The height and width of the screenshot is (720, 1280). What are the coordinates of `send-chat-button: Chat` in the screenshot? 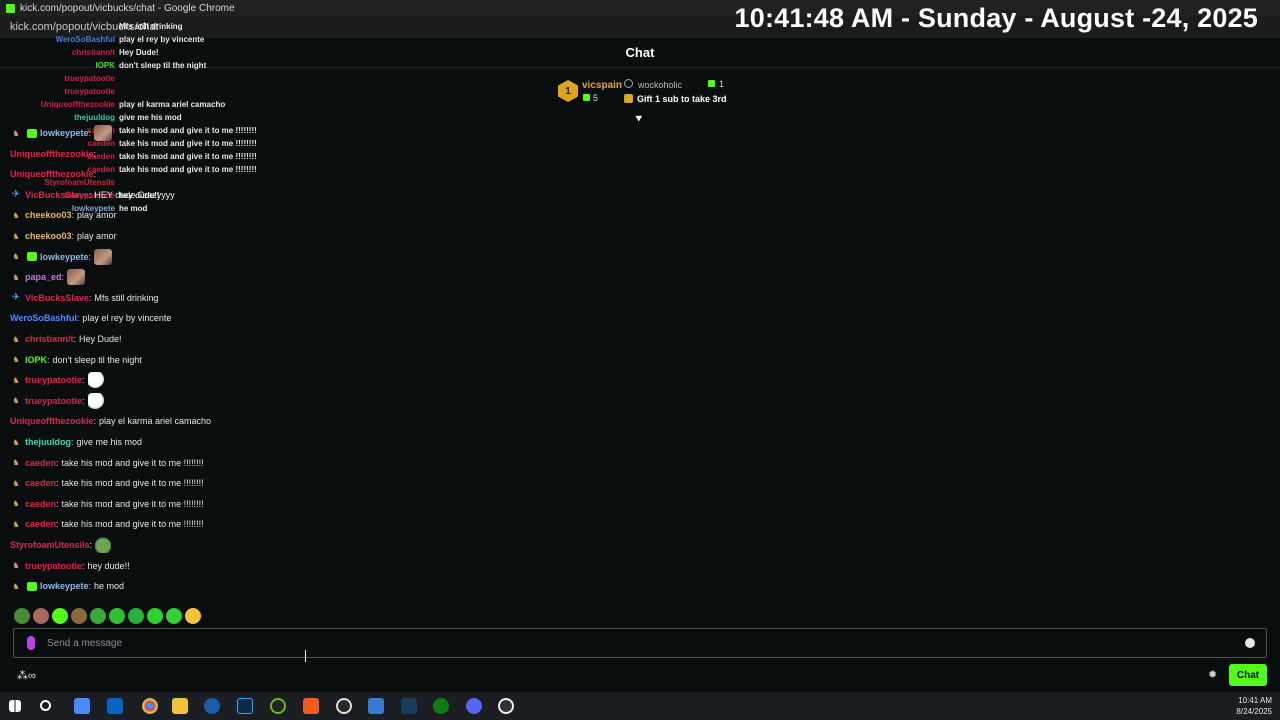 It's located at (1248, 675).